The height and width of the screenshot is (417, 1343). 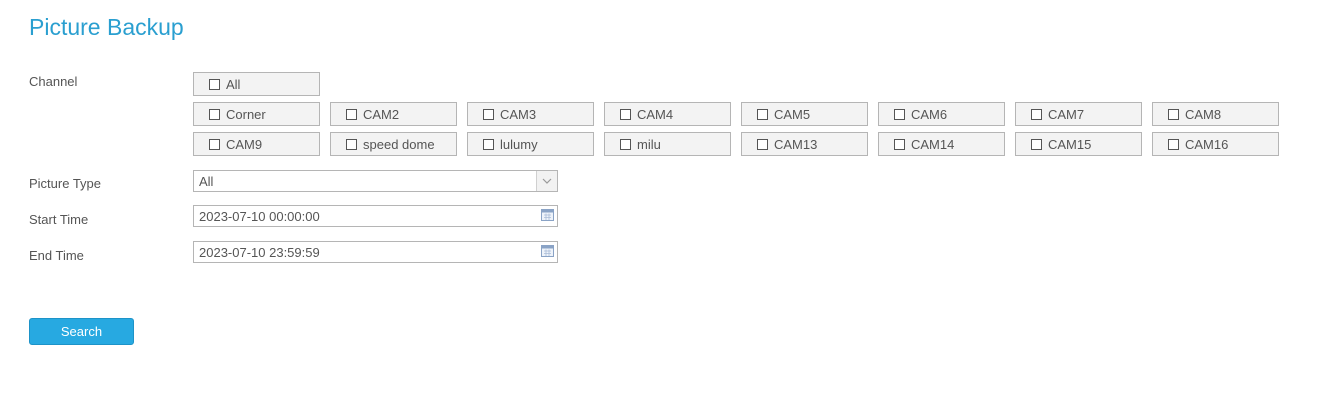 What do you see at coordinates (233, 84) in the screenshot?
I see `channel-checkbox-label: All` at bounding box center [233, 84].